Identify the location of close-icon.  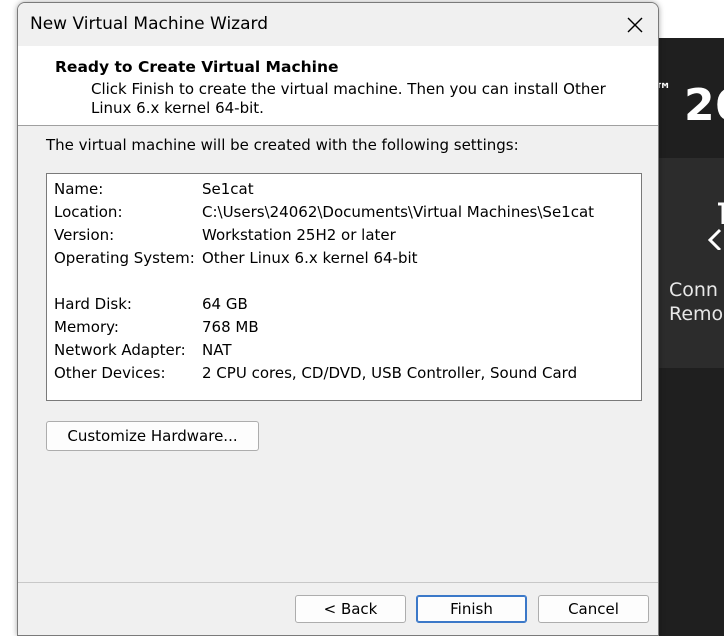
(635, 24).